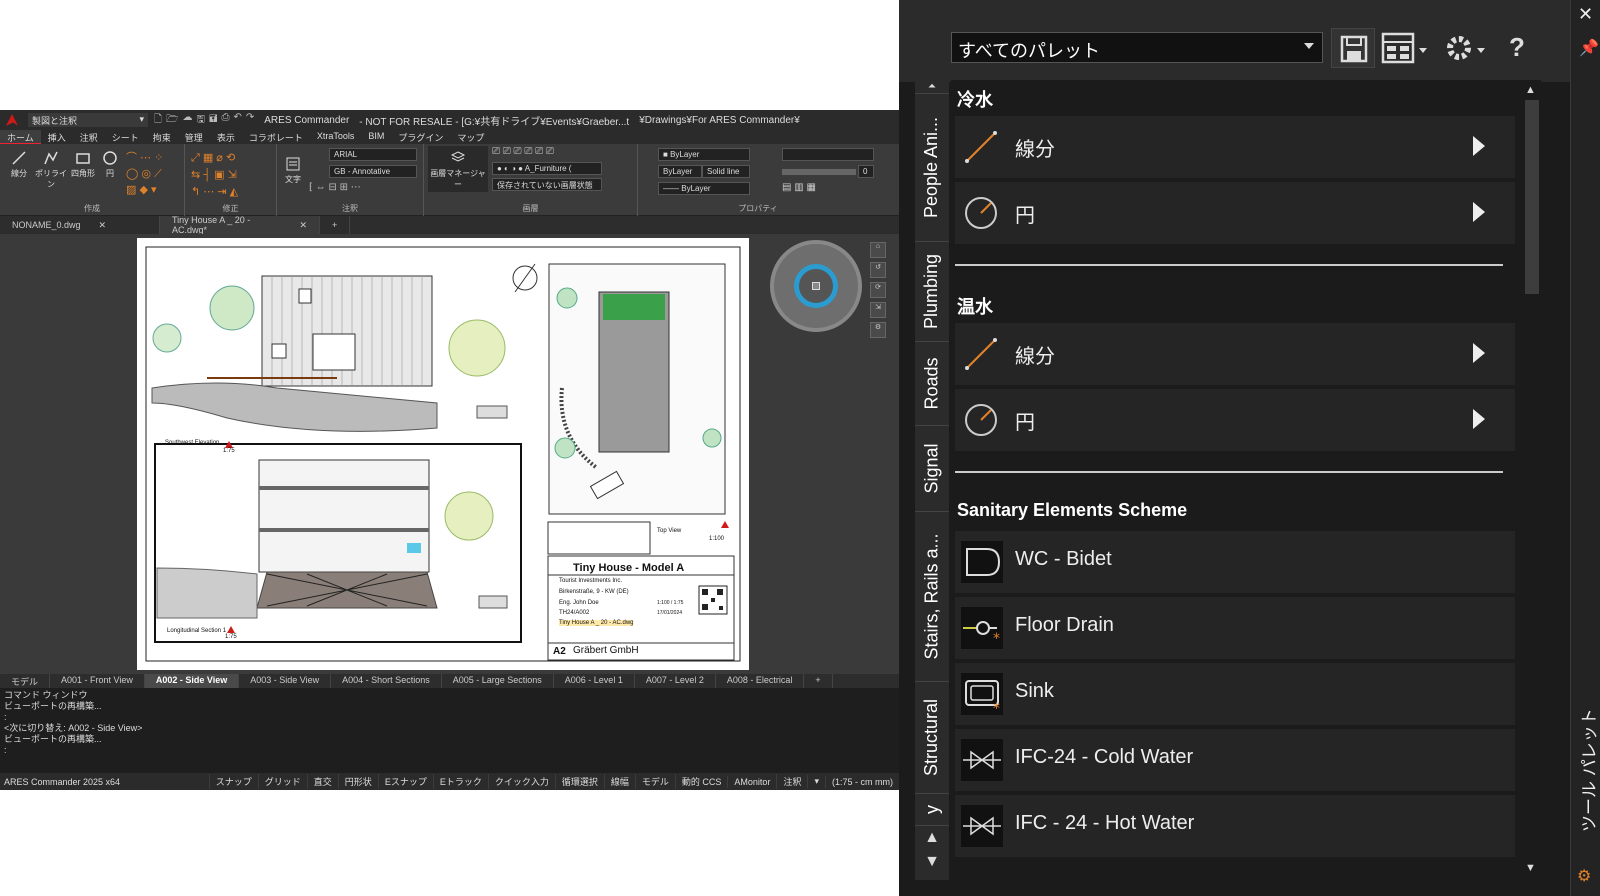  I want to click on palette-tab-roads: Roads, so click(932, 384).